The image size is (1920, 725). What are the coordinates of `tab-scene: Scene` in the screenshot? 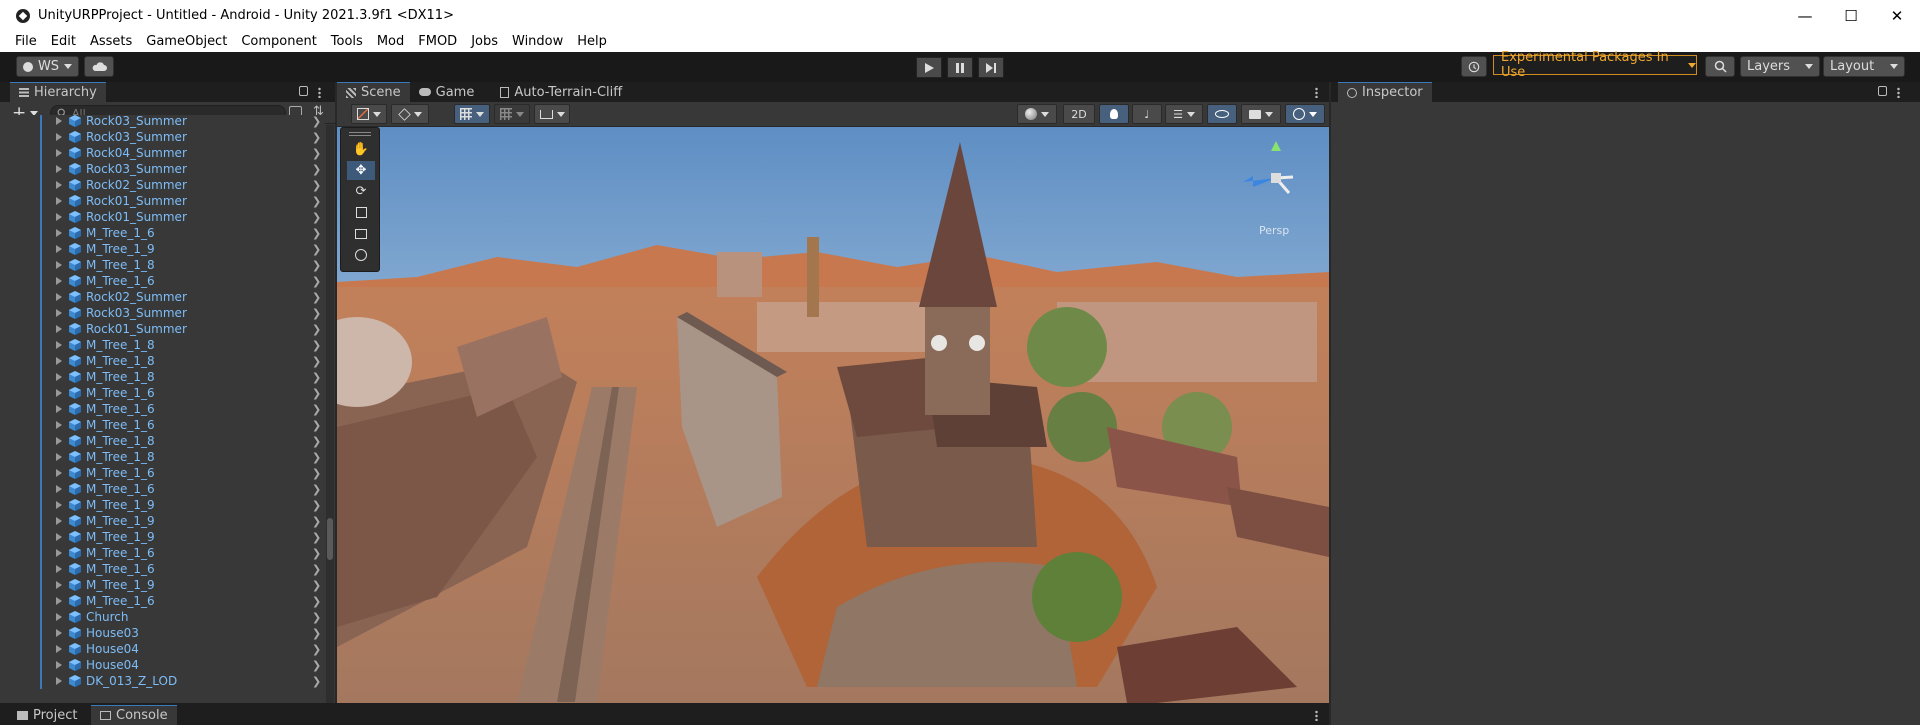 It's located at (373, 92).